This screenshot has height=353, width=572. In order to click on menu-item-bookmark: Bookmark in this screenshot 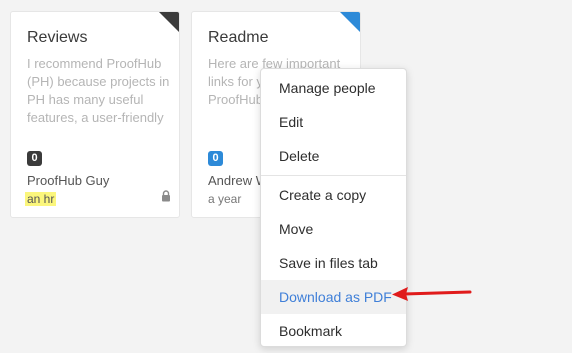, I will do `click(333, 331)`.